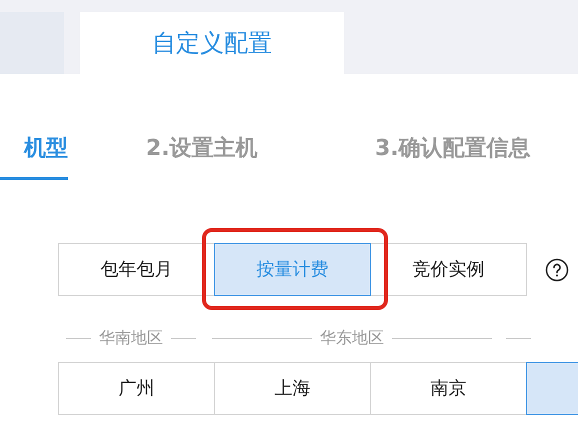  I want to click on city-option: 广州, so click(136, 388).